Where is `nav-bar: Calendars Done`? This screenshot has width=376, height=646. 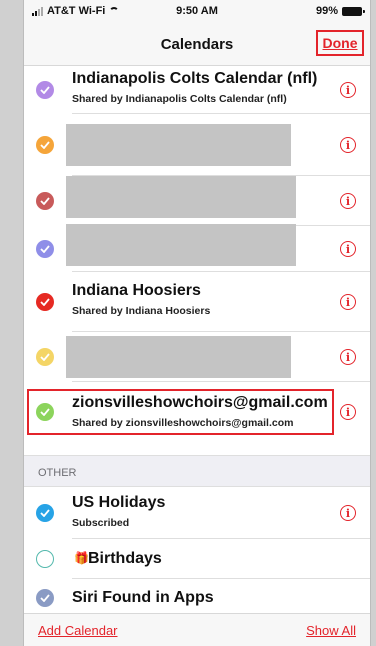
nav-bar: Calendars Done is located at coordinates (197, 44).